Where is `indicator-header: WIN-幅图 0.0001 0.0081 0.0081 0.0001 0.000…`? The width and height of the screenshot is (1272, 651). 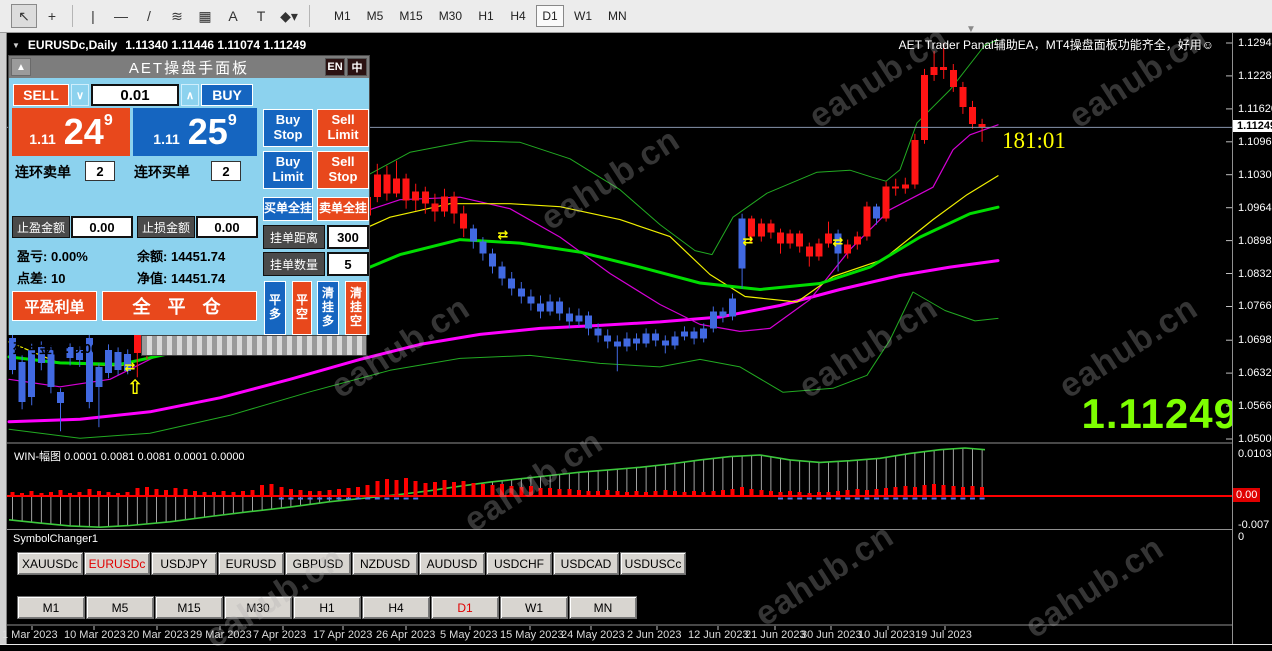
indicator-header: WIN-幅图 0.0001 0.0081 0.0081 0.0001 0.000… is located at coordinates (129, 457).